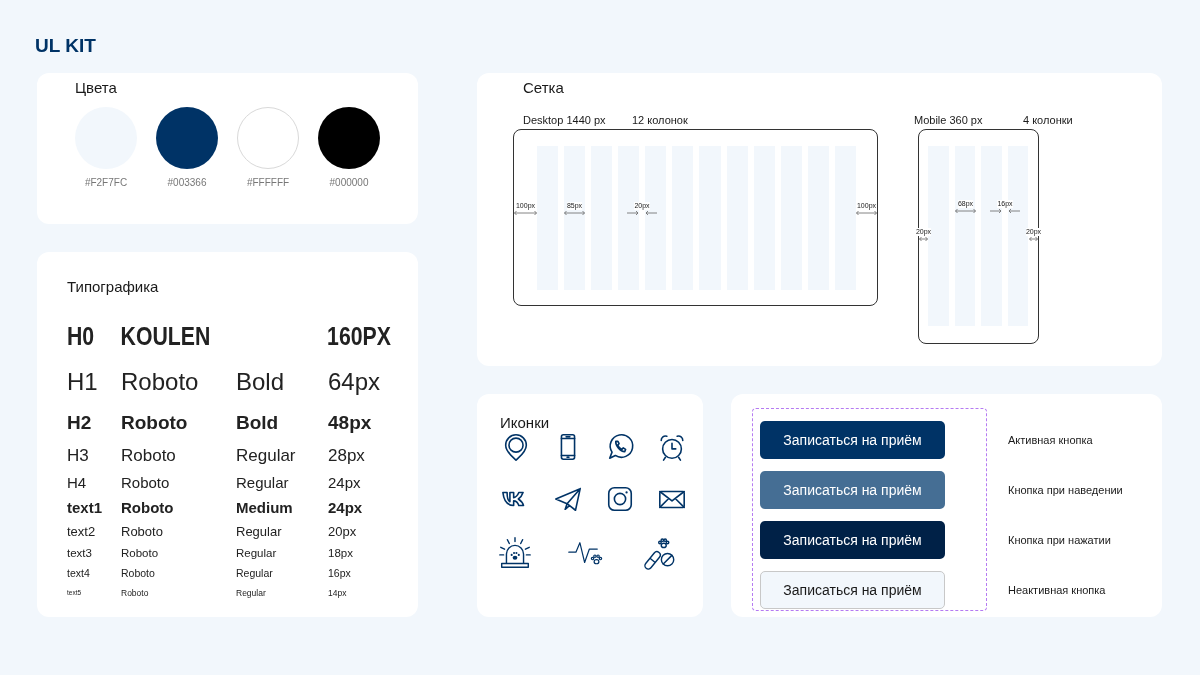  Describe the element at coordinates (1048, 120) in the screenshot. I see `column-count: 4 колонки` at that location.